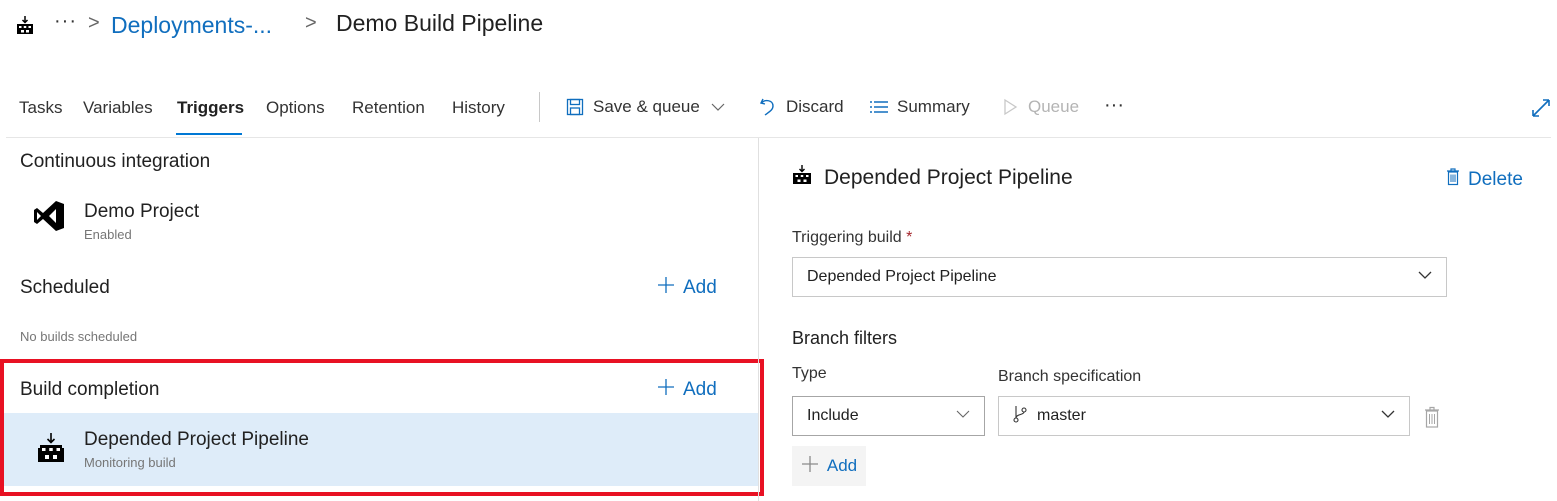 The image size is (1557, 501). I want to click on play-icon, so click(1010, 107).